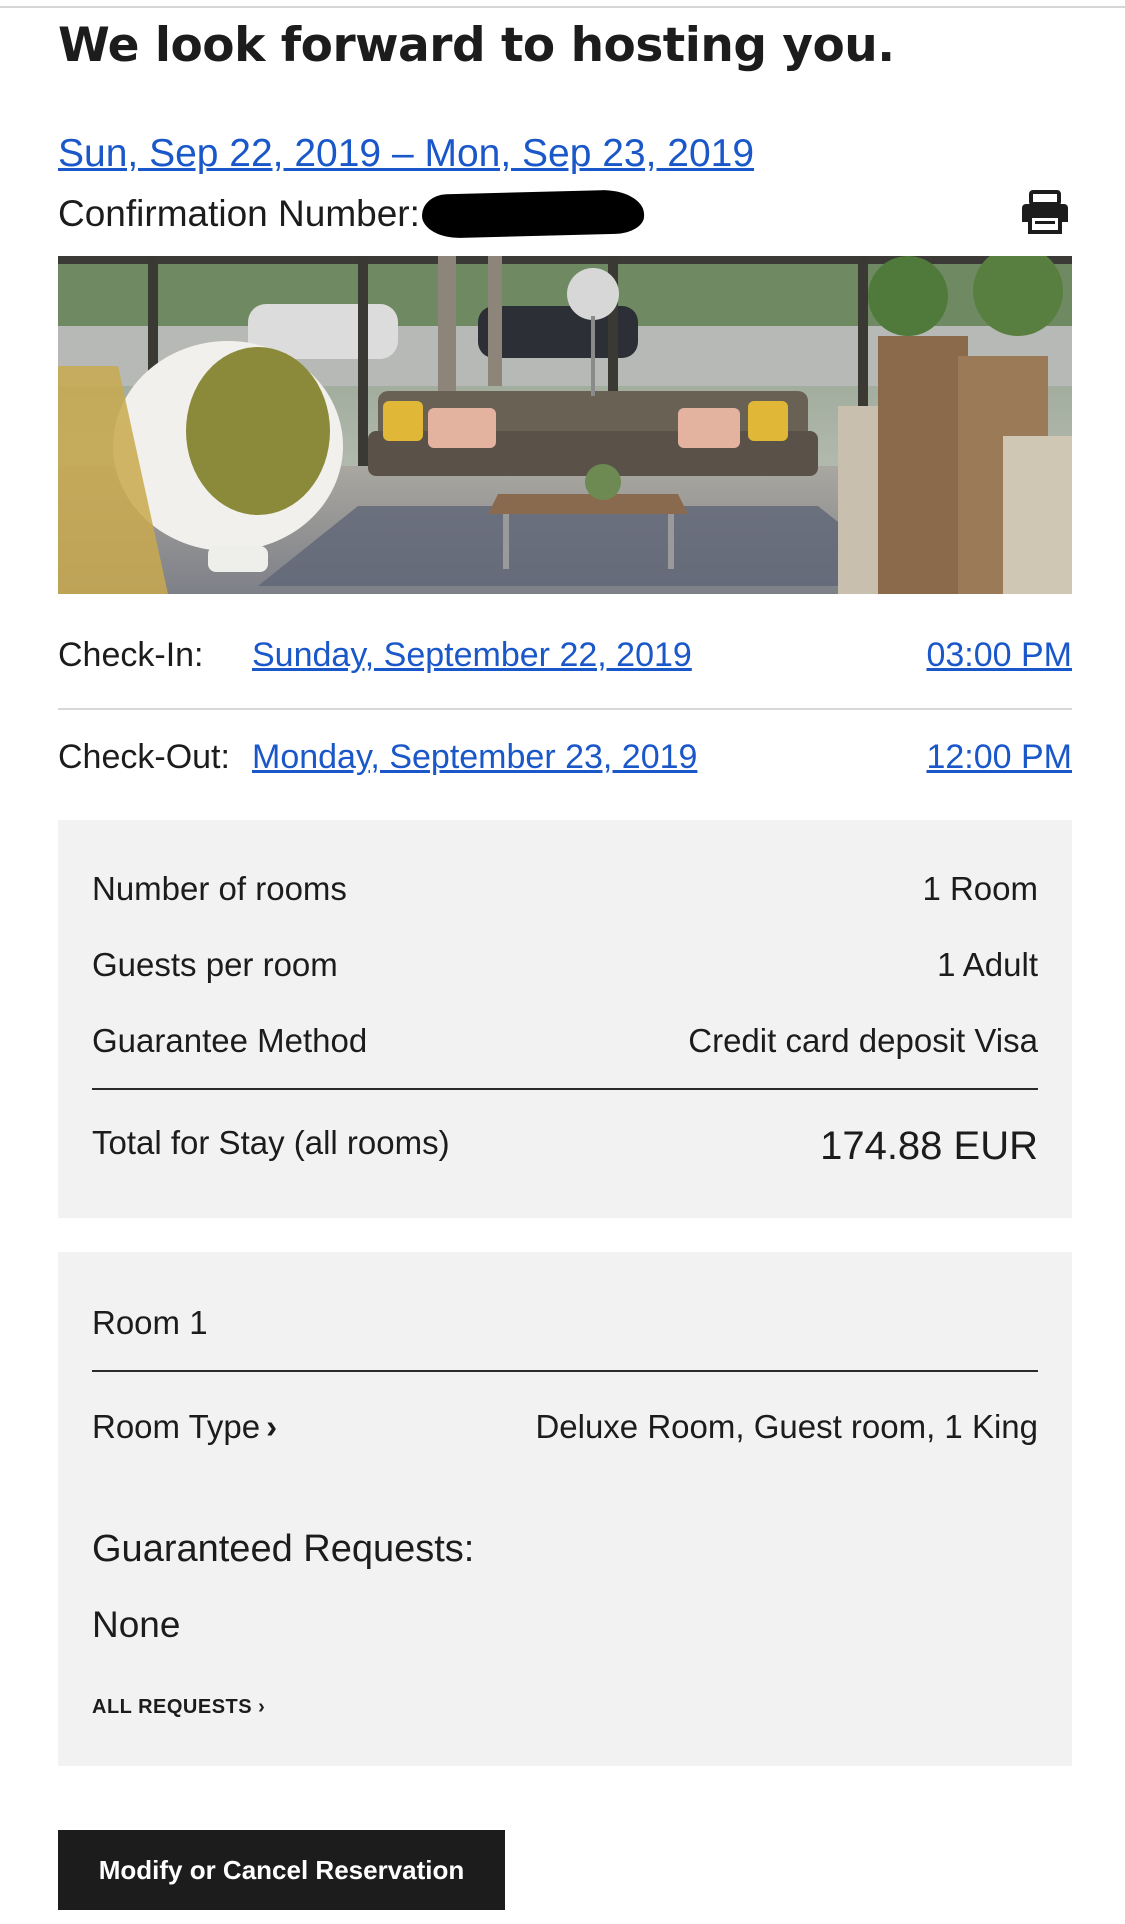 Image resolution: width=1125 pixels, height=1924 pixels. Describe the element at coordinates (999, 655) in the screenshot. I see `check-in-time-link: 03:00 PM` at that location.